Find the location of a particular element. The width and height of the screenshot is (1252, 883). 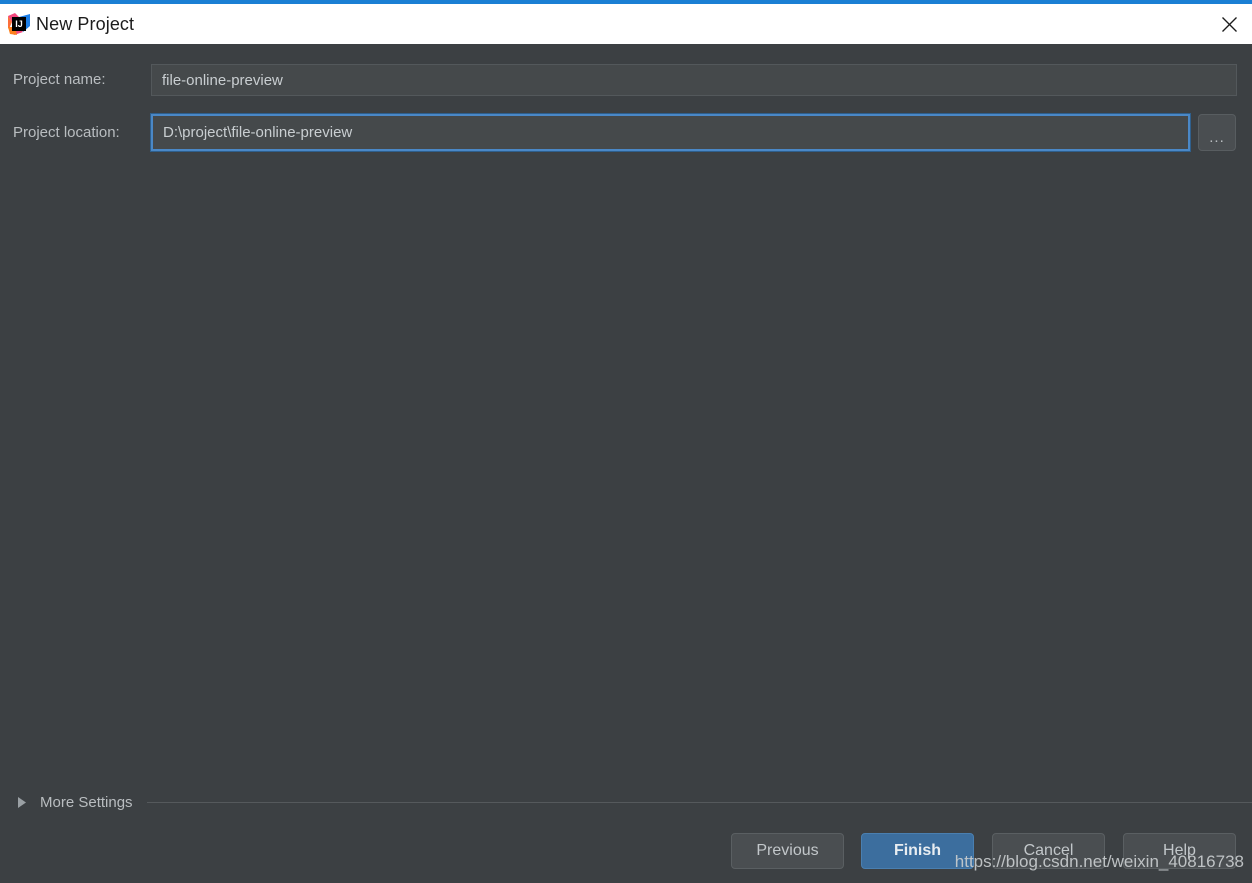

project-location-label: Project location: is located at coordinates (66, 132).